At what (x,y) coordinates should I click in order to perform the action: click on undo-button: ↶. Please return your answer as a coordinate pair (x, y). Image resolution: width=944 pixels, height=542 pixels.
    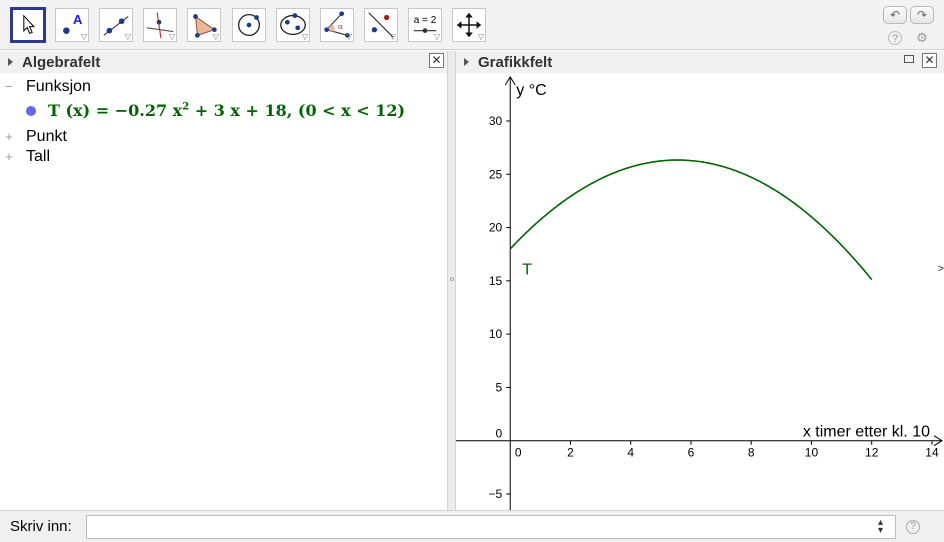
    Looking at the image, I should click on (895, 15).